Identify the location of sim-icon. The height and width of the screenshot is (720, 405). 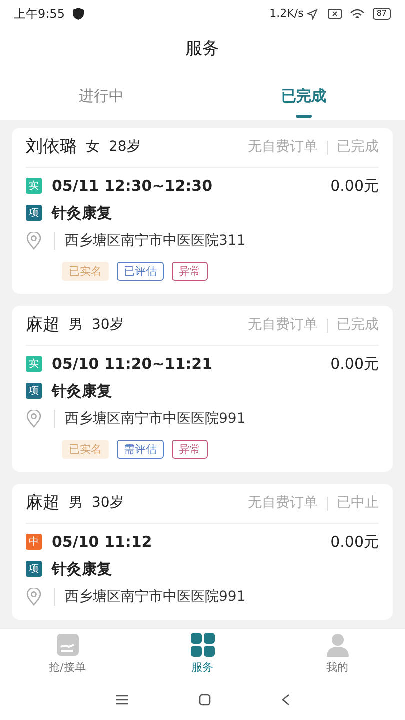
(335, 14).